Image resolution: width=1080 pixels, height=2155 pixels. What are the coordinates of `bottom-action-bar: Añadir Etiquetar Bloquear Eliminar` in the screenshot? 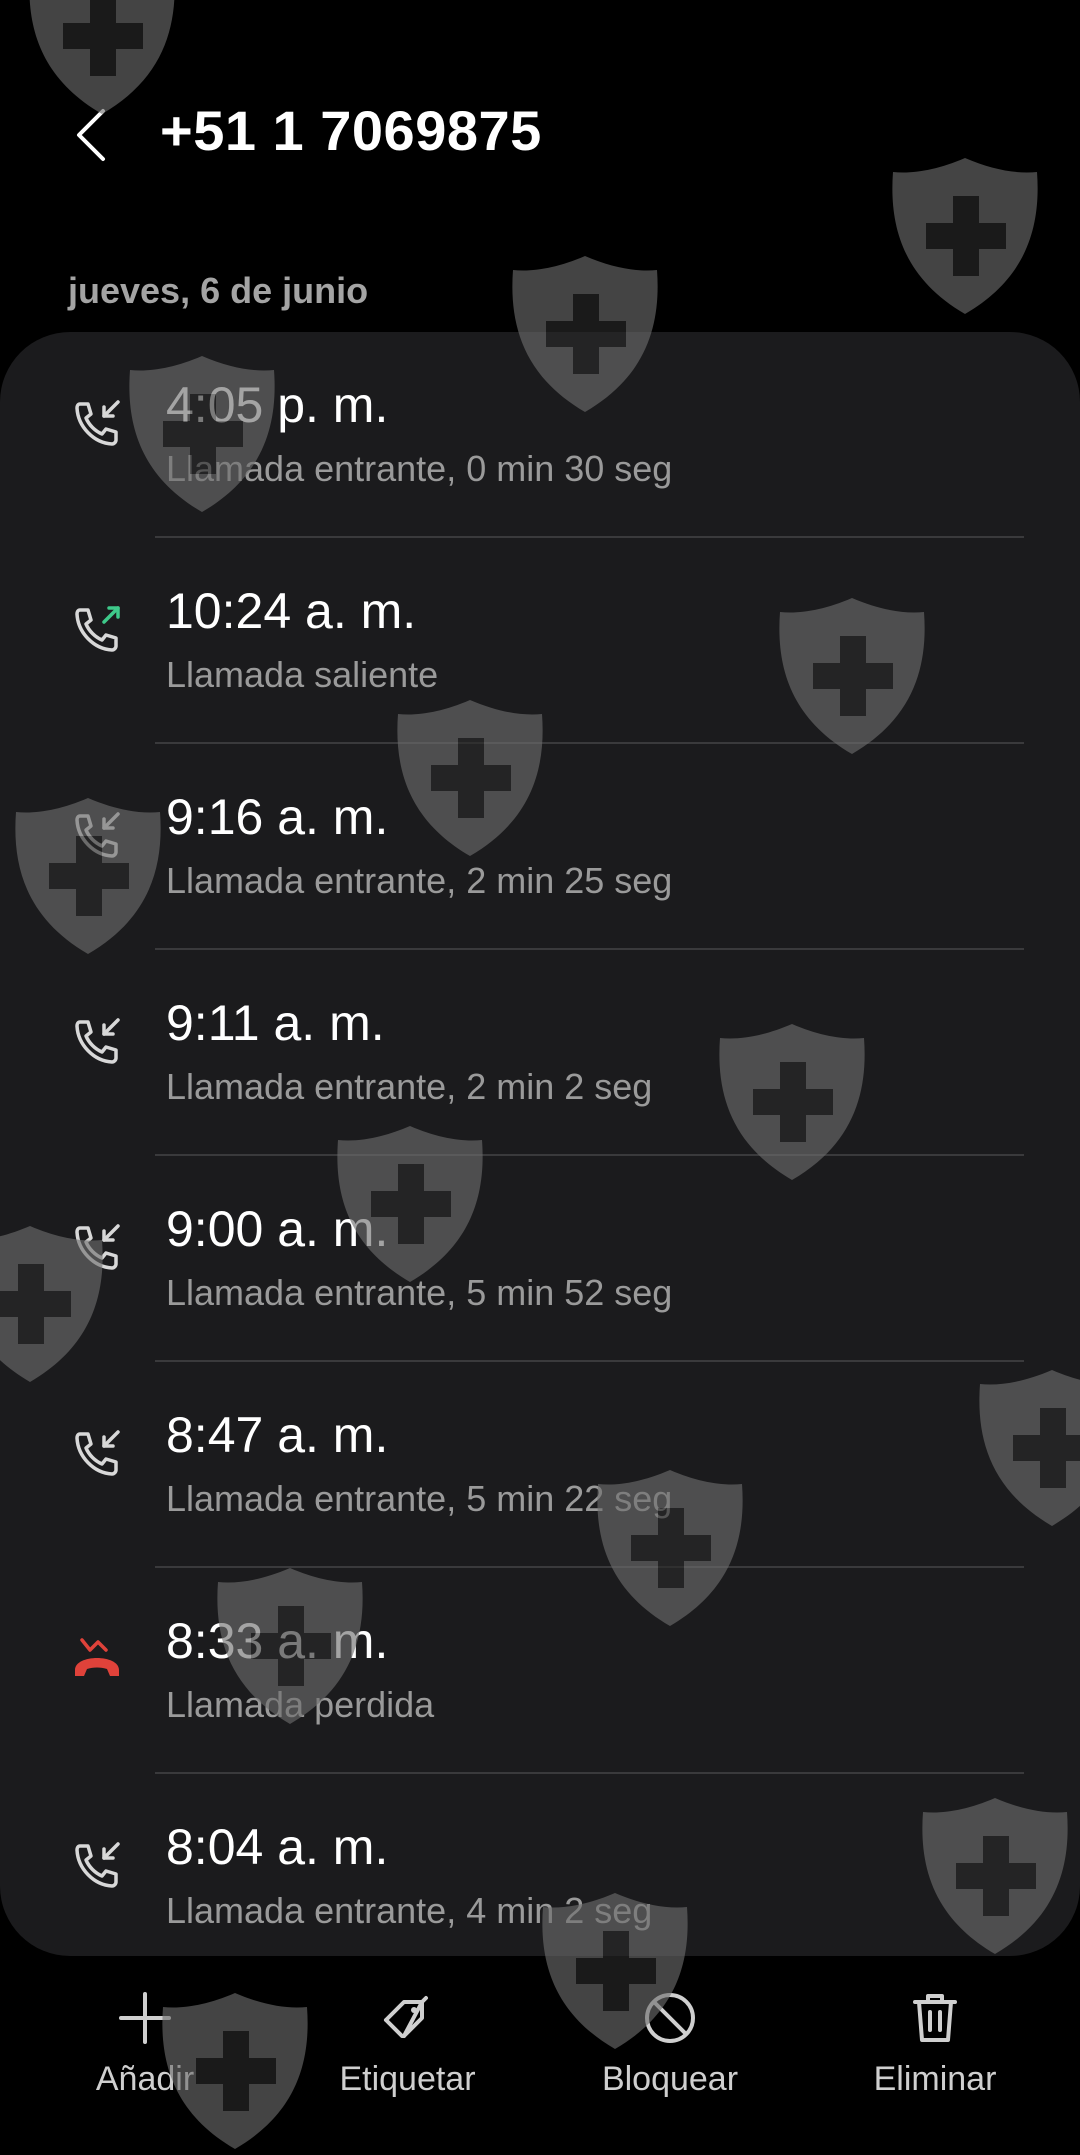 It's located at (540, 2042).